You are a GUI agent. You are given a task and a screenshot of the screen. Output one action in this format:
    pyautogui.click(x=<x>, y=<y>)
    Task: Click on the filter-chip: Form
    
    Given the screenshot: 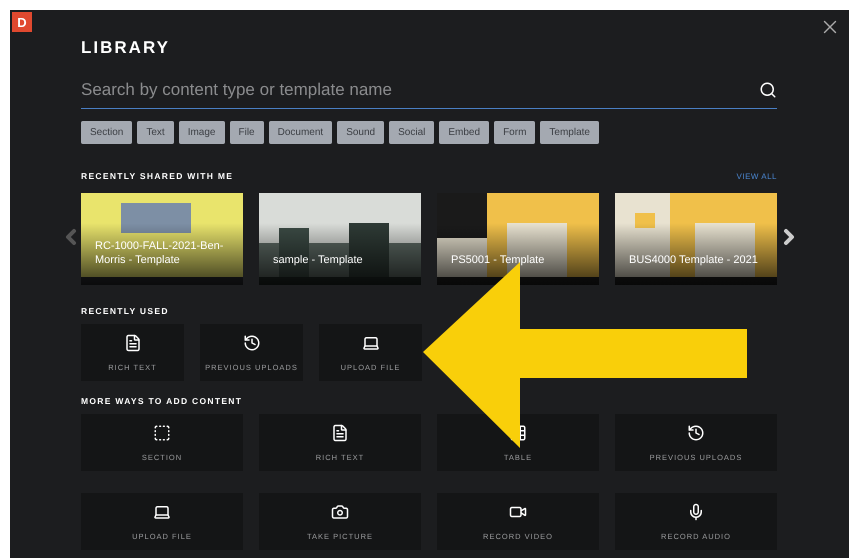 What is the action you would take?
    pyautogui.click(x=515, y=132)
    